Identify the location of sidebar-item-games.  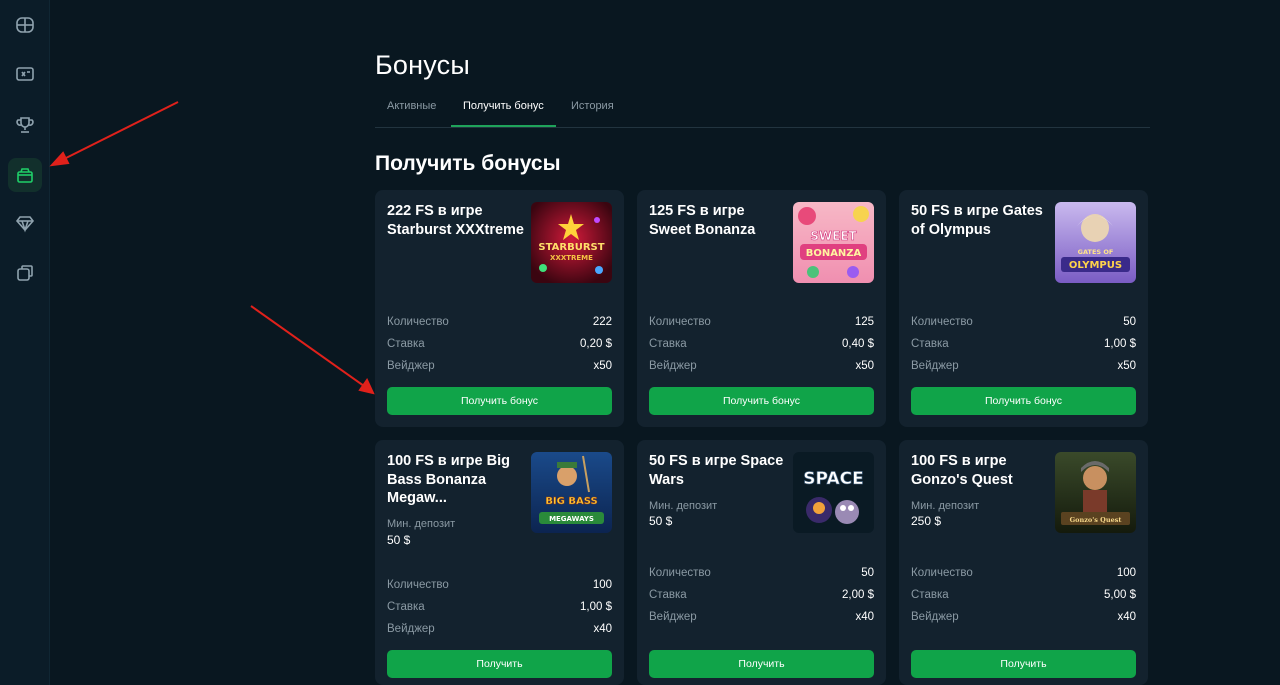
(25, 25).